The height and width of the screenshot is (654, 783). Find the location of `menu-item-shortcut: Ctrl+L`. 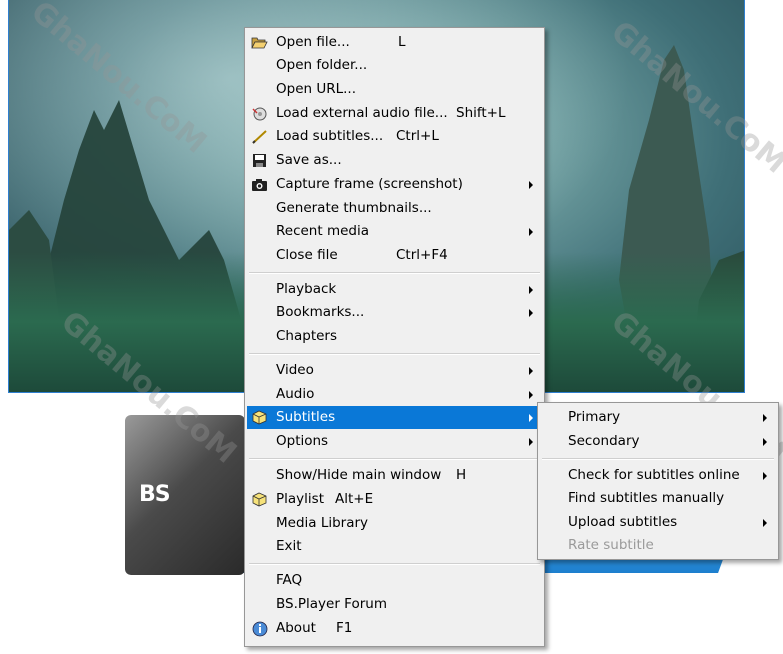

menu-item-shortcut: Ctrl+L is located at coordinates (417, 136).